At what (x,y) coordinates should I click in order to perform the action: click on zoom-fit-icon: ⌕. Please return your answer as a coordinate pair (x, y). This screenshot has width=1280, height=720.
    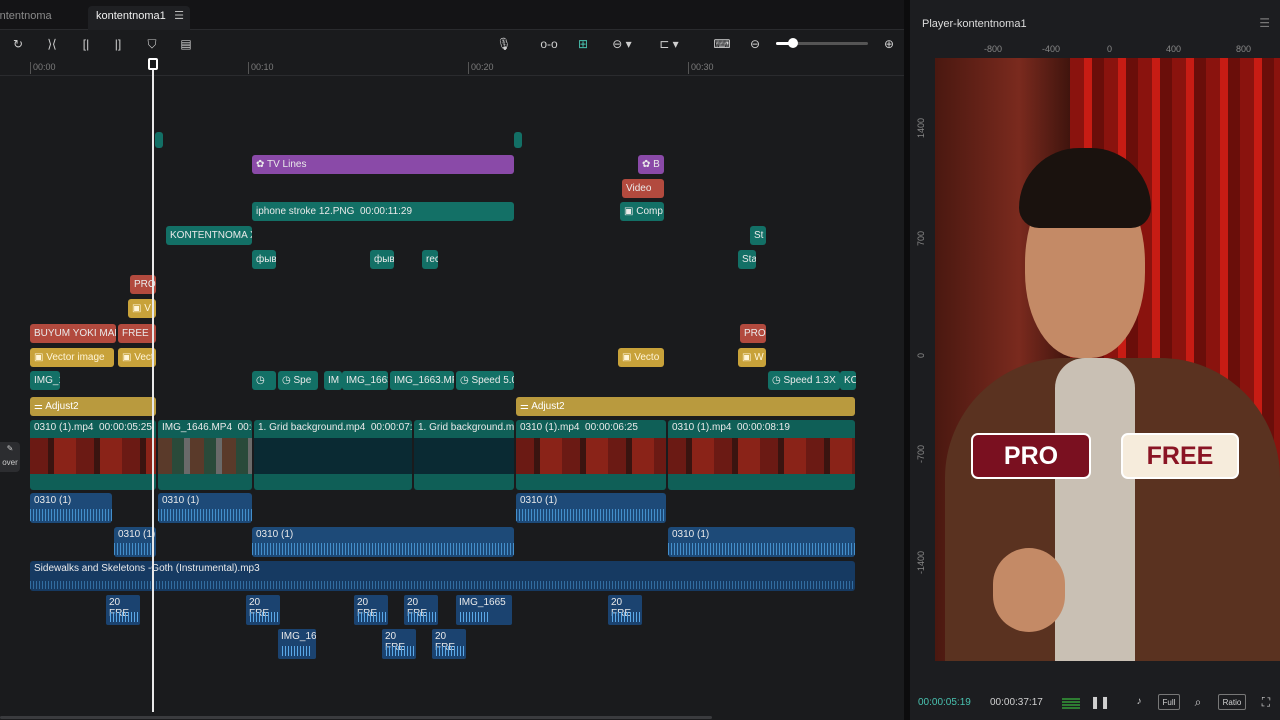
    Looking at the image, I should click on (1198, 702).